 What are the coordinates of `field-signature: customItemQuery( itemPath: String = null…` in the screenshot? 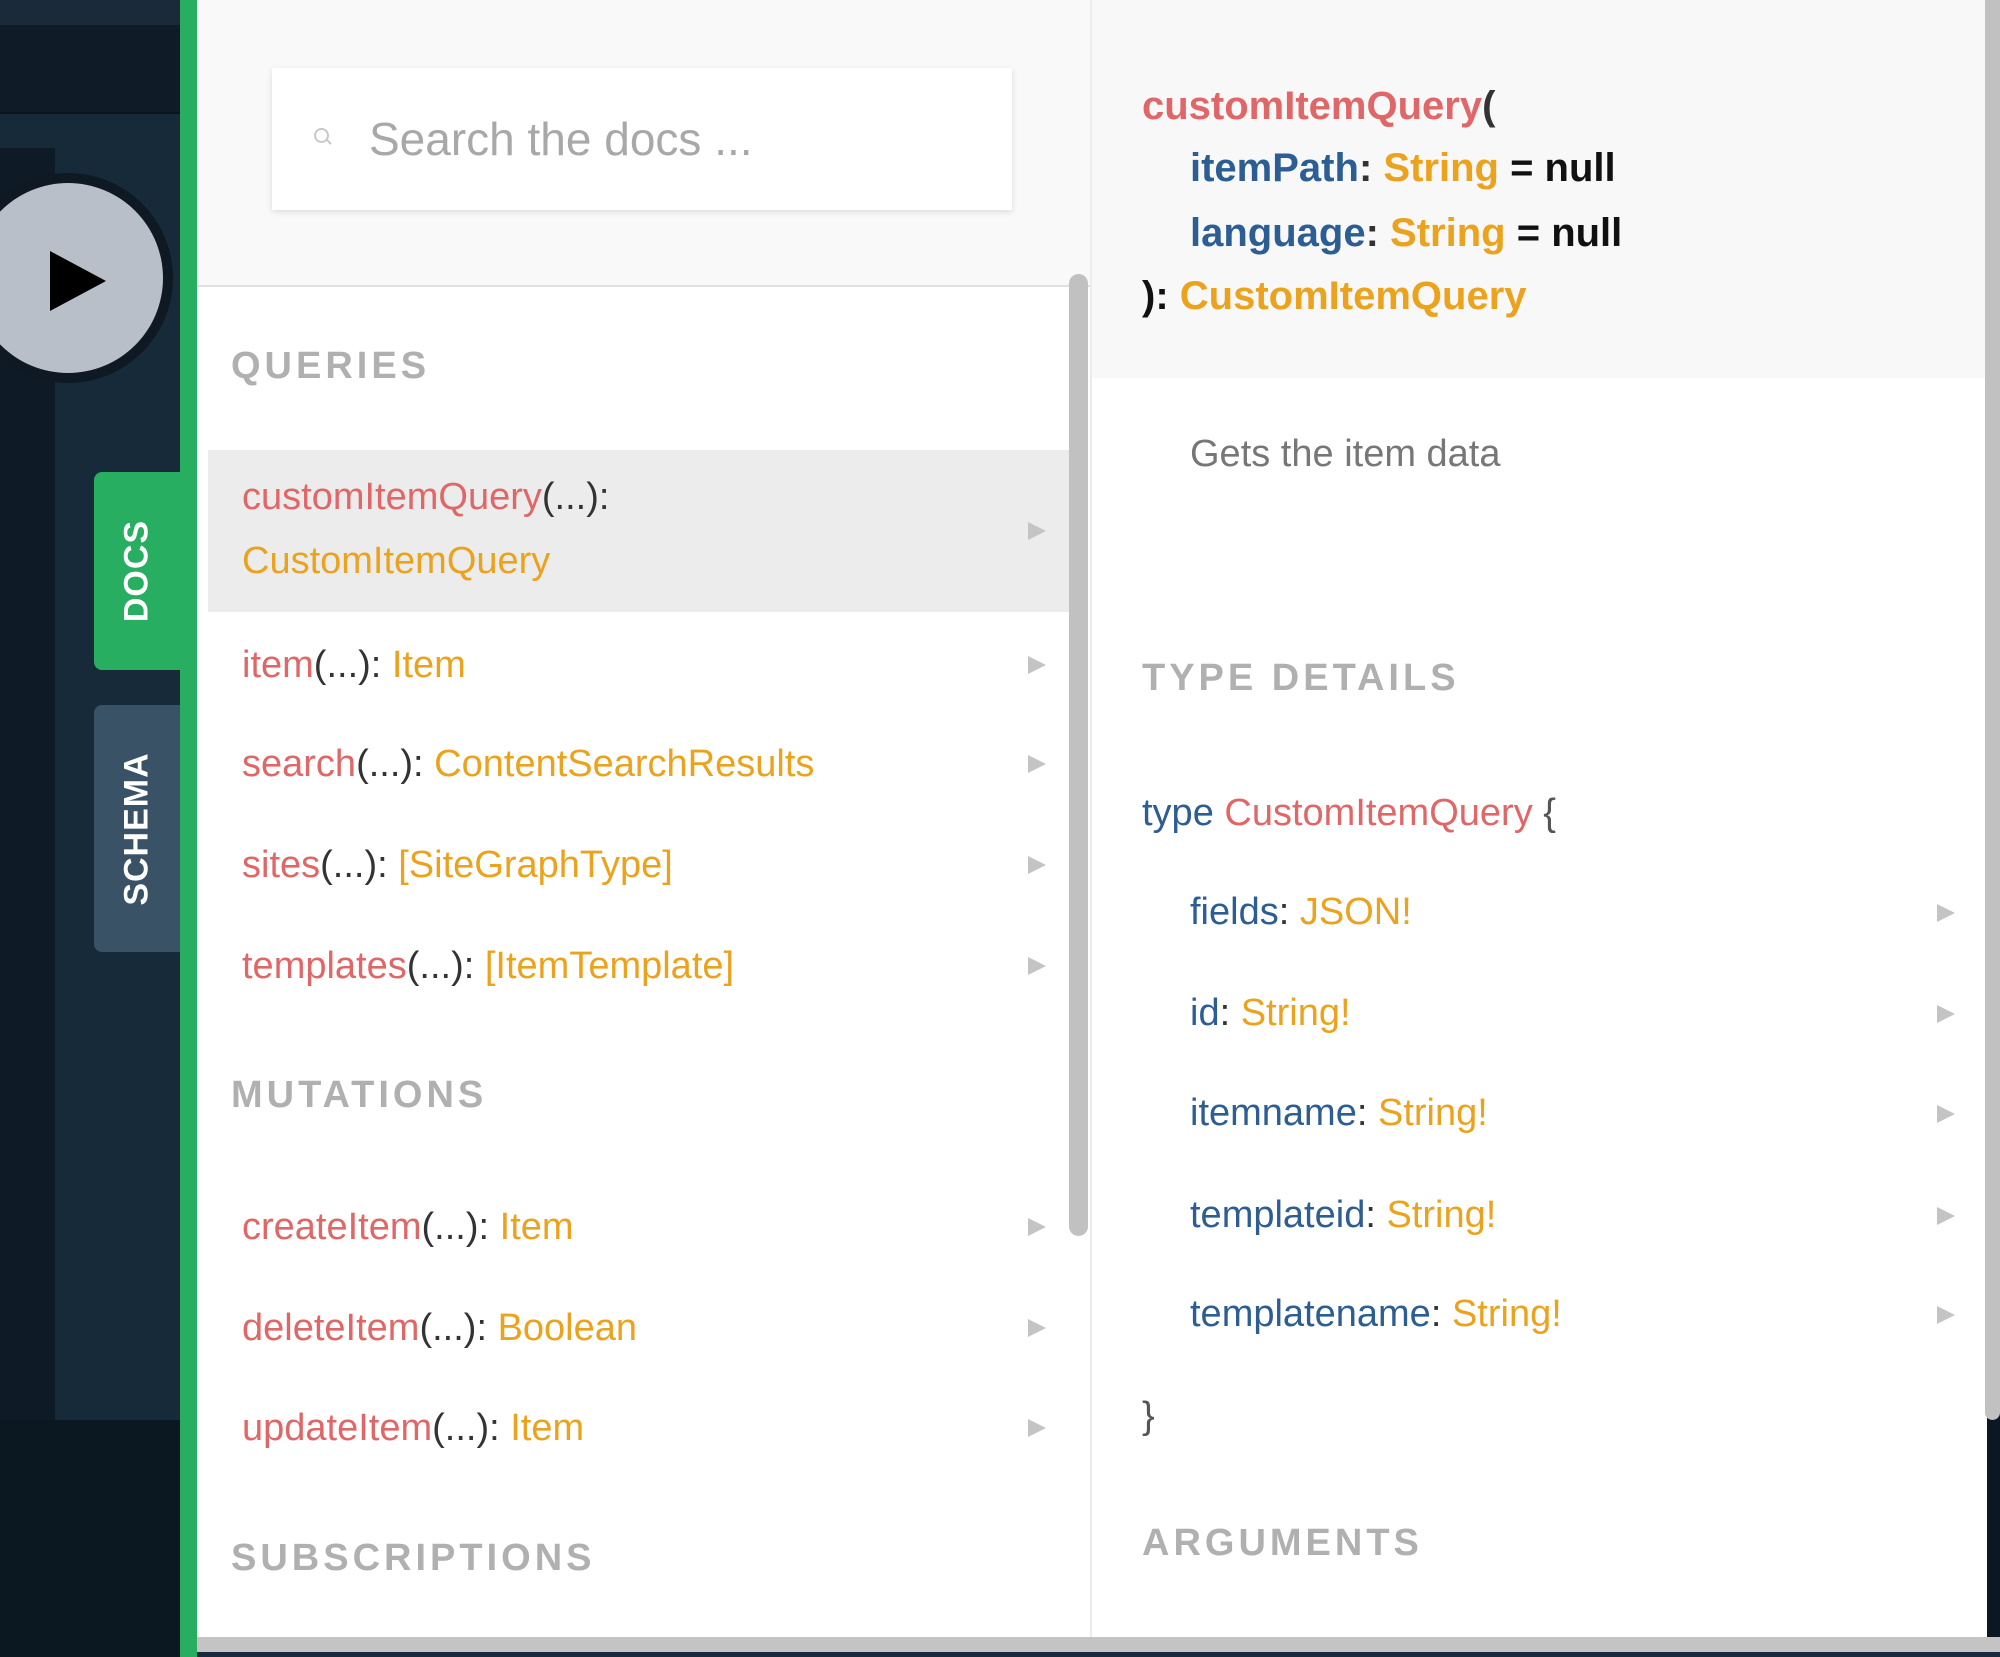 It's located at (1539, 189).